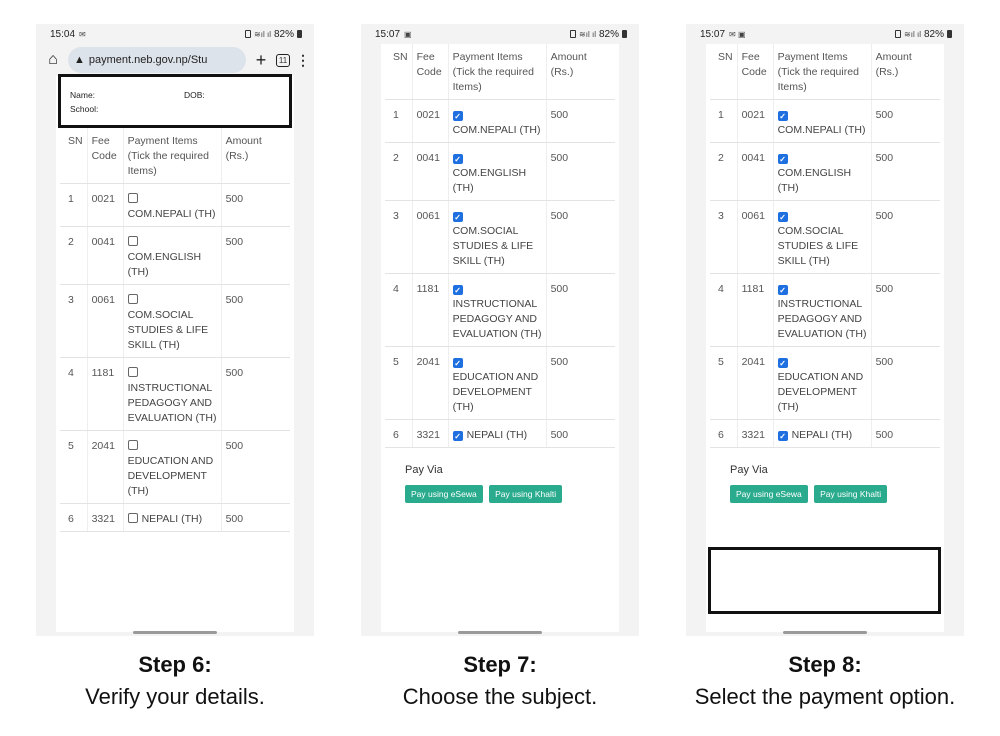  I want to click on caption-step-7: Step 7: Choose the subject., so click(500, 681).